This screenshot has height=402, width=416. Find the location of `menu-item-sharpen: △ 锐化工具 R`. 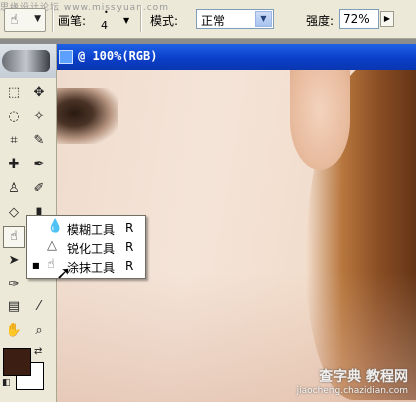

menu-item-sharpen: △ 锐化工具 R is located at coordinates (86, 247).